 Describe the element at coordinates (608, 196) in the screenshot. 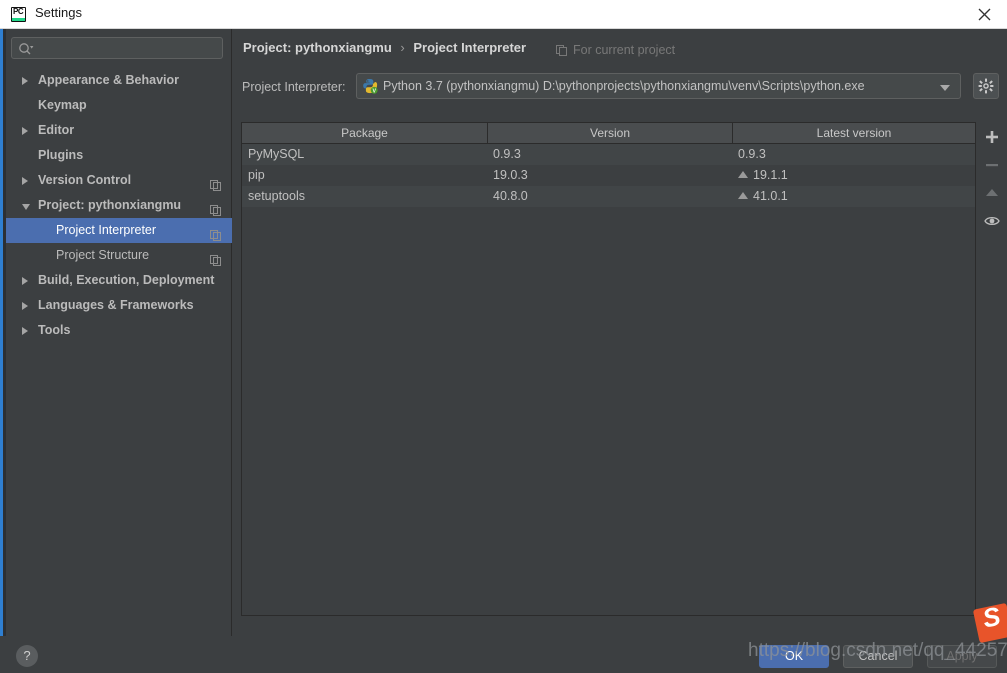

I see `table-row: setuptools 40.8.0 41.0.1` at that location.